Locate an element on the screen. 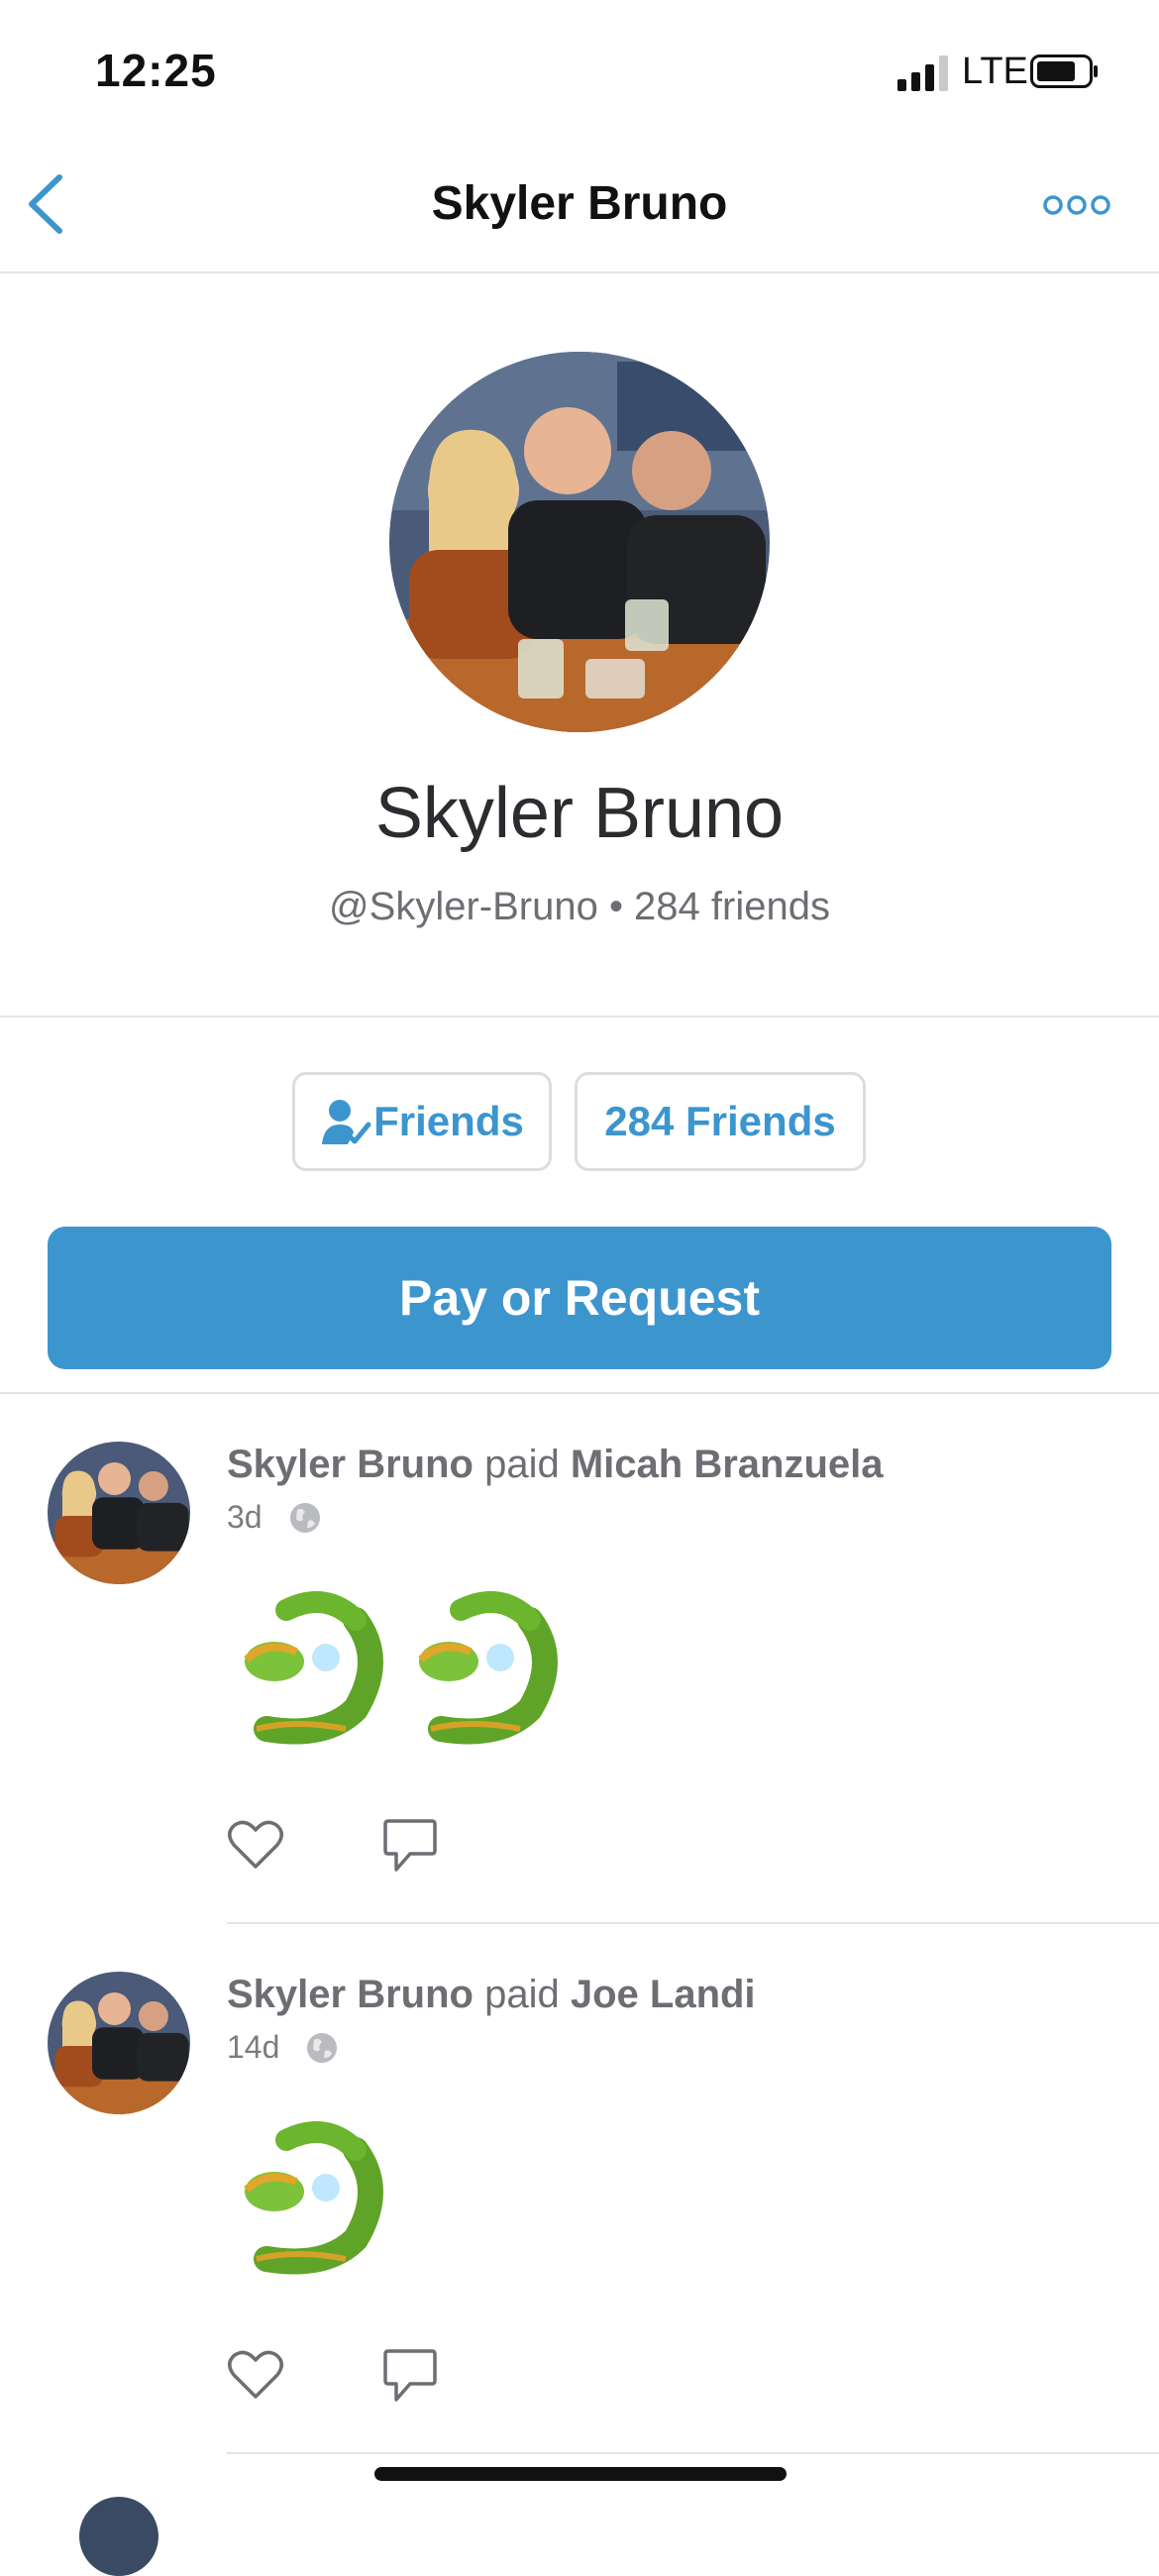 Image resolution: width=1159 pixels, height=2576 pixels. story-target: Joe Landi is located at coordinates (663, 1995).